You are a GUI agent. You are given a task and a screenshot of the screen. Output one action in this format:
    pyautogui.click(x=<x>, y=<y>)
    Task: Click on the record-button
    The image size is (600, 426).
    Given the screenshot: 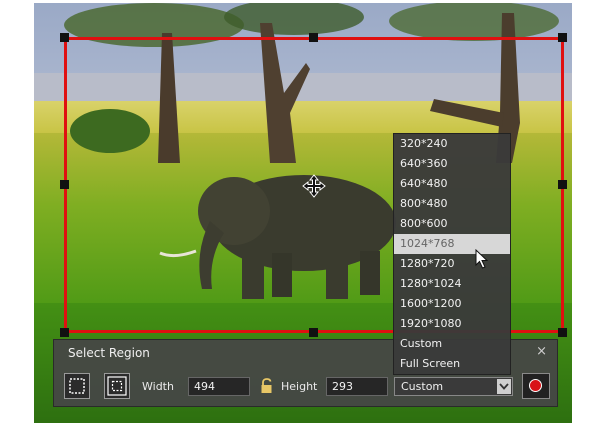 What is the action you would take?
    pyautogui.click(x=536, y=386)
    